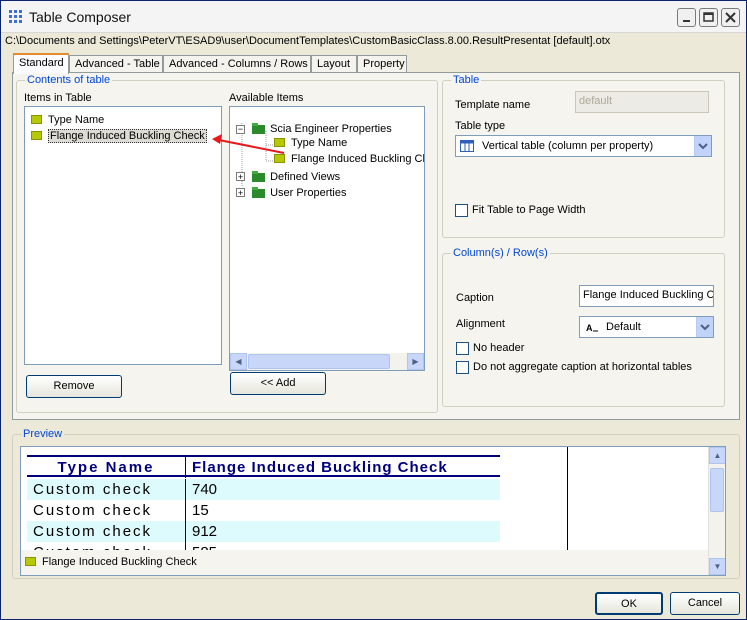 The image size is (747, 620). What do you see at coordinates (373, 17) in the screenshot?
I see `title-bar: Table Composer` at bounding box center [373, 17].